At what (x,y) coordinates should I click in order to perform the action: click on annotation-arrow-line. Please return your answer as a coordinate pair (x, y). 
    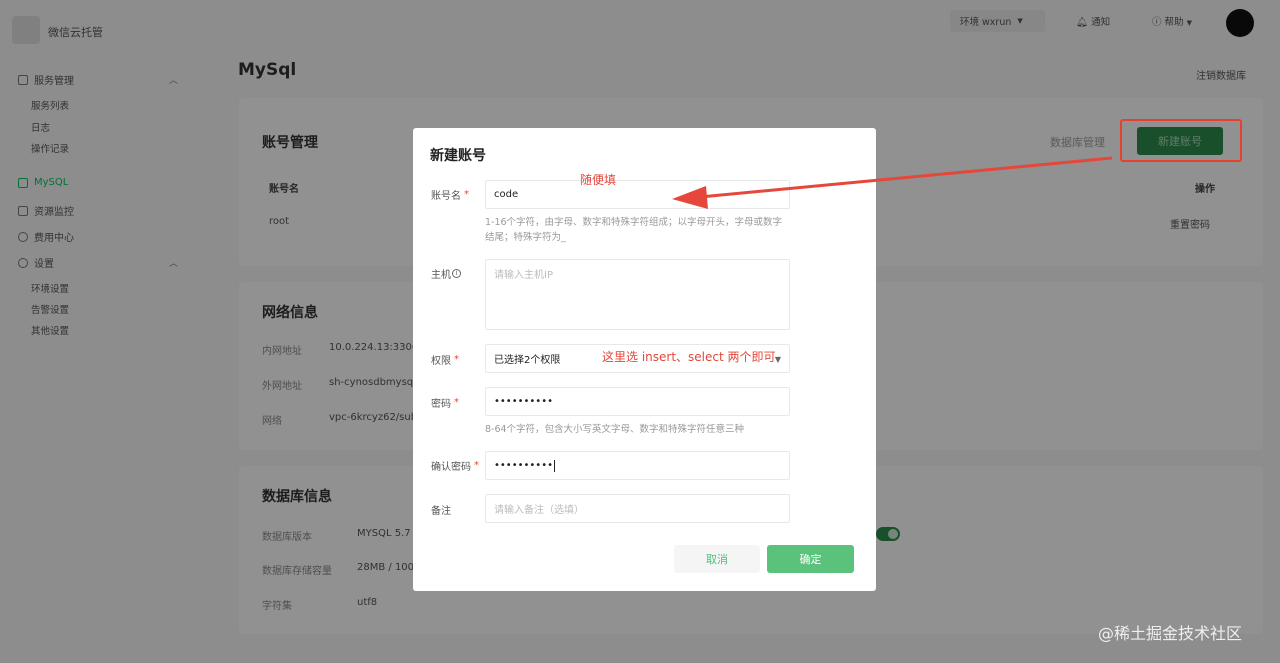
    Looking at the image, I should click on (906, 177).